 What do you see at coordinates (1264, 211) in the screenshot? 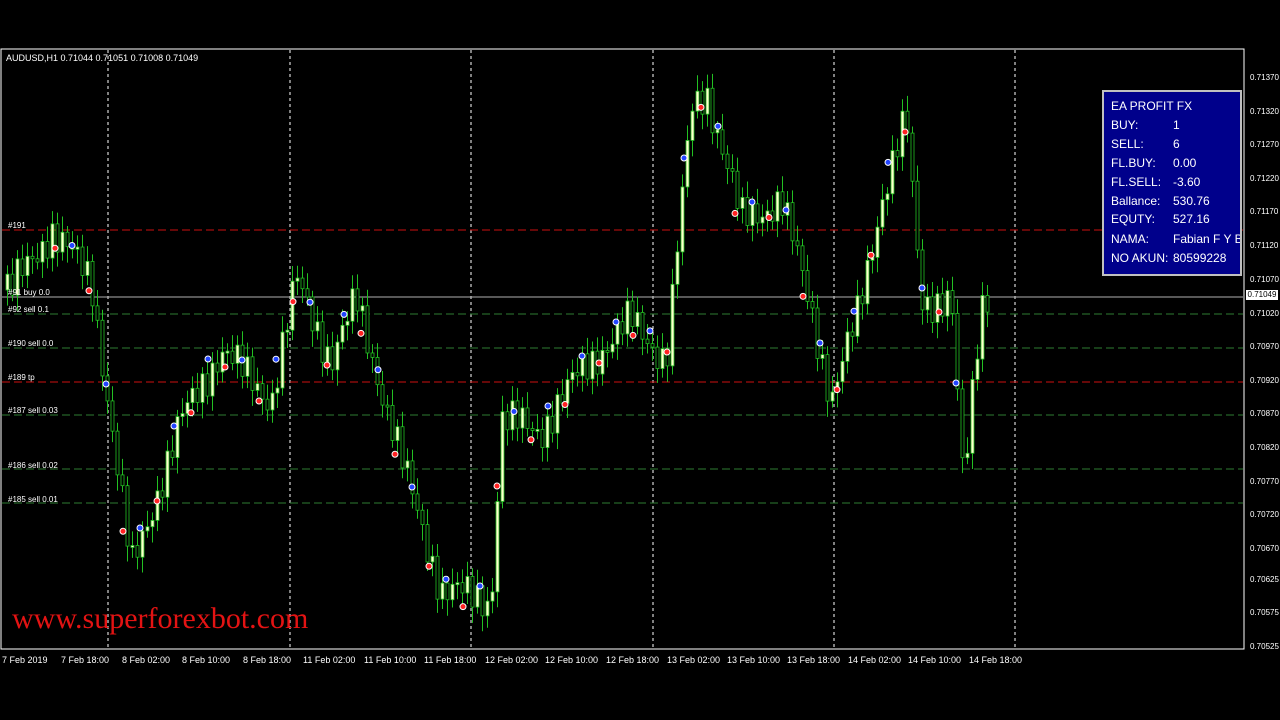
I see `price-tick: 0.71170` at bounding box center [1264, 211].